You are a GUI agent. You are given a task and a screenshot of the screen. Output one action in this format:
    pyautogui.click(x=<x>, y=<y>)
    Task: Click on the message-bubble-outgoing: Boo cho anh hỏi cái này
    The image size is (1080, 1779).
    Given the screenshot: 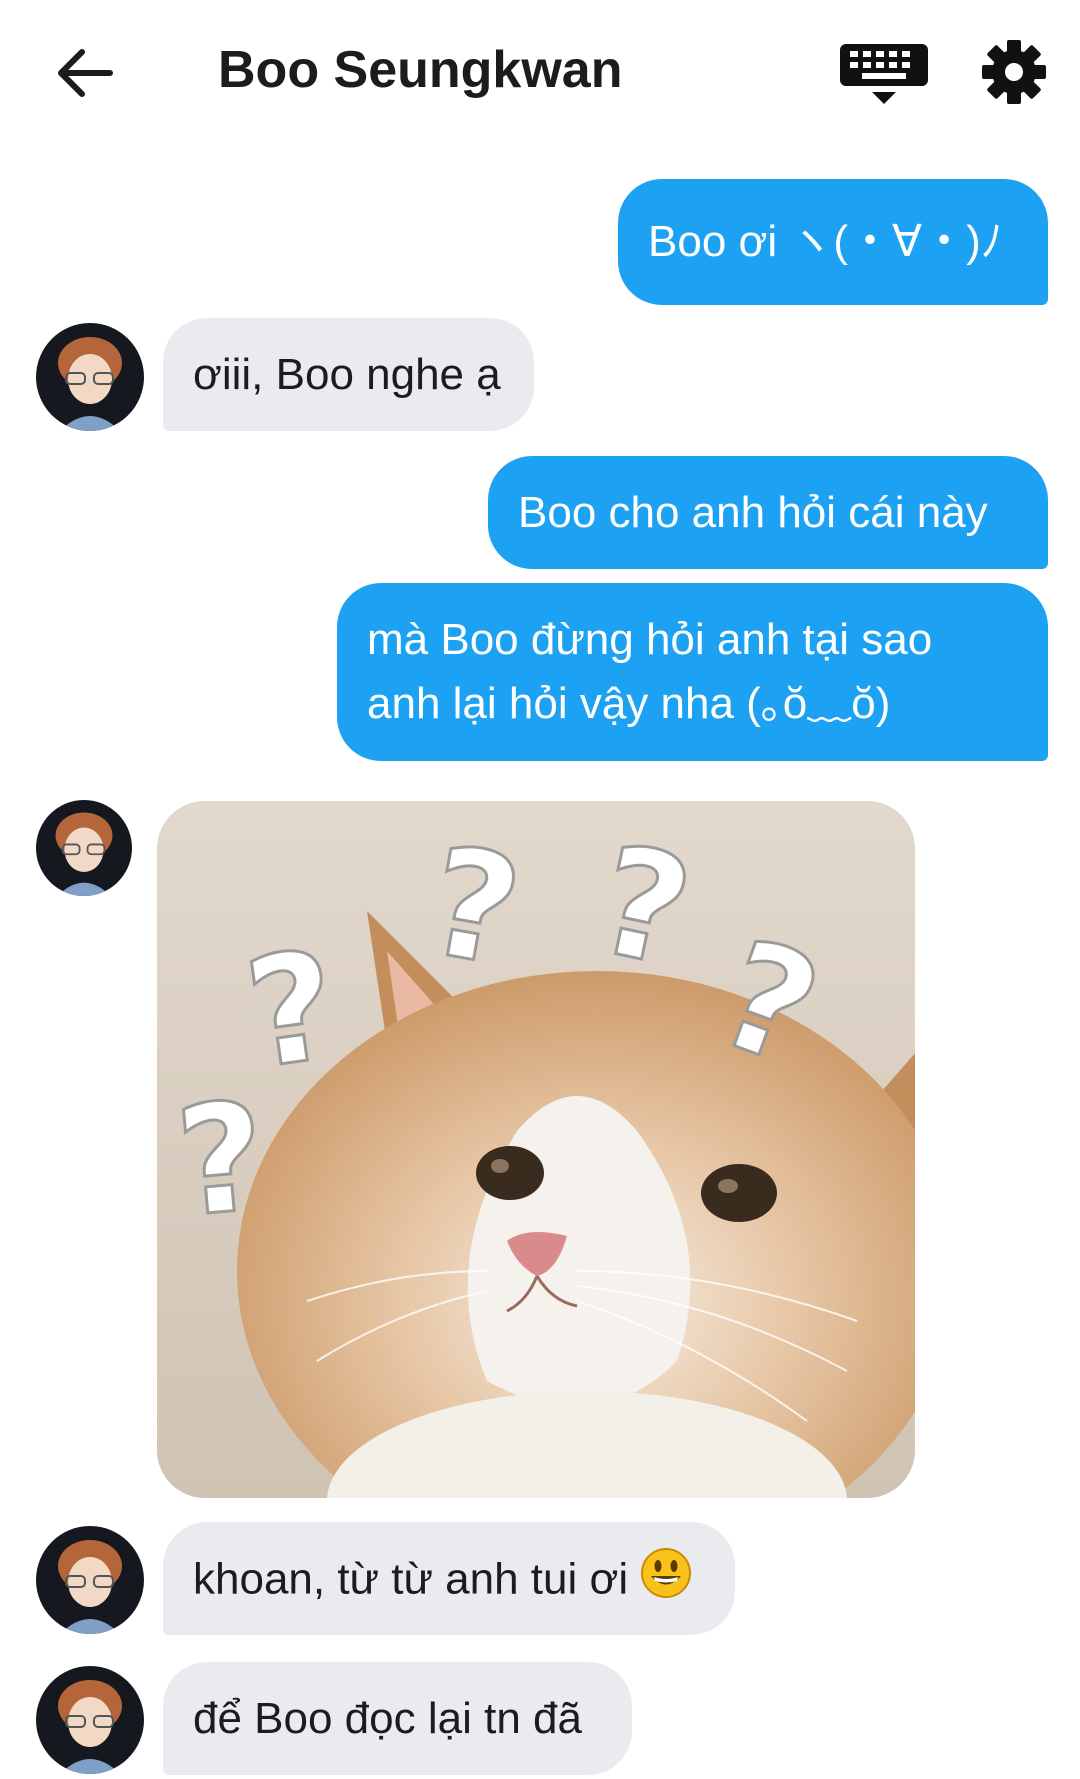 What is the action you would take?
    pyautogui.click(x=768, y=512)
    